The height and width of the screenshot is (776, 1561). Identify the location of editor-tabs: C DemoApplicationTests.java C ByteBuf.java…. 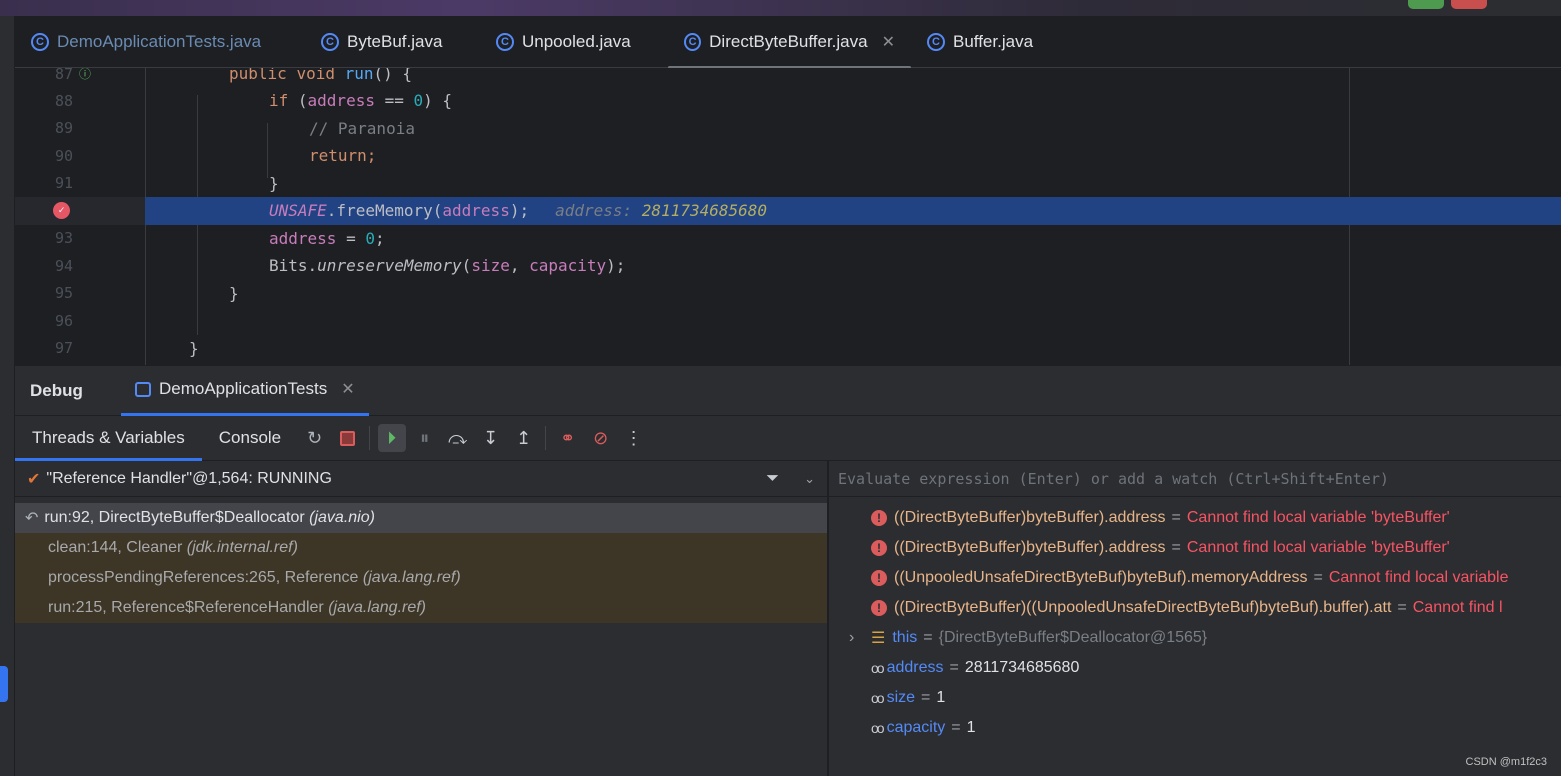
(788, 42).